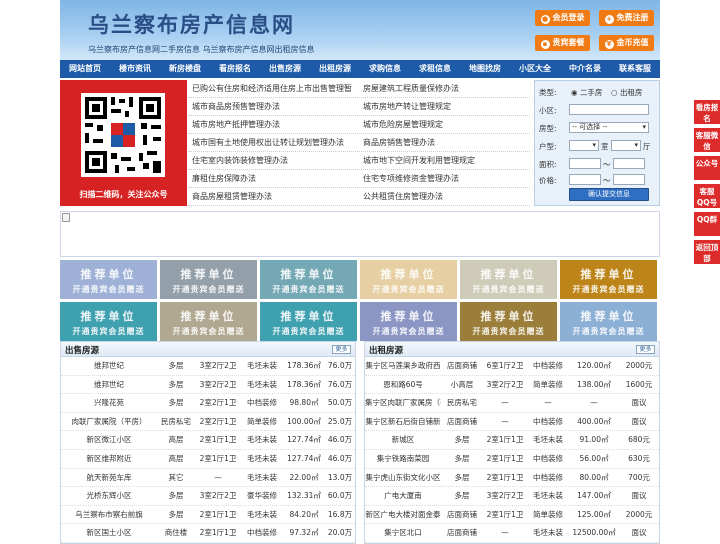 The width and height of the screenshot is (720, 544). What do you see at coordinates (635, 69) in the screenshot?
I see `nav-contact: 联系客服` at bounding box center [635, 69].